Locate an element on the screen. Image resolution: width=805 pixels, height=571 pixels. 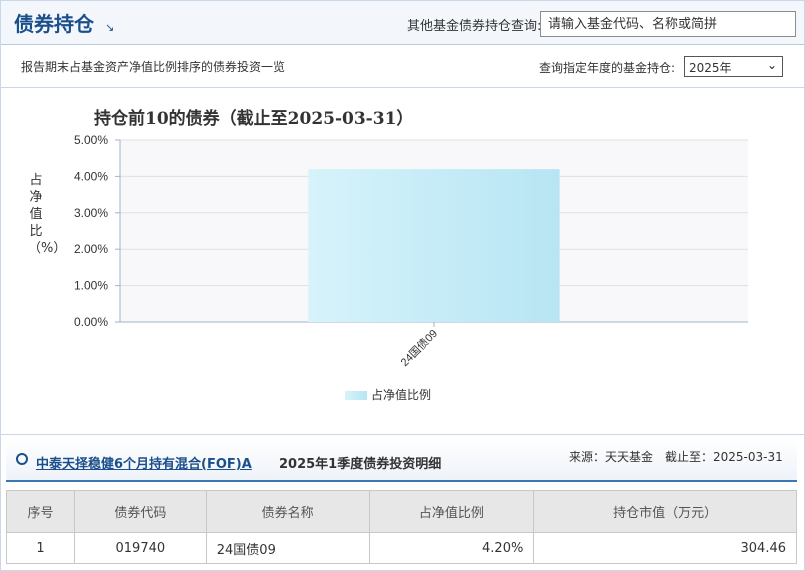
y-tick-label: 1.00% is located at coordinates (91, 286).